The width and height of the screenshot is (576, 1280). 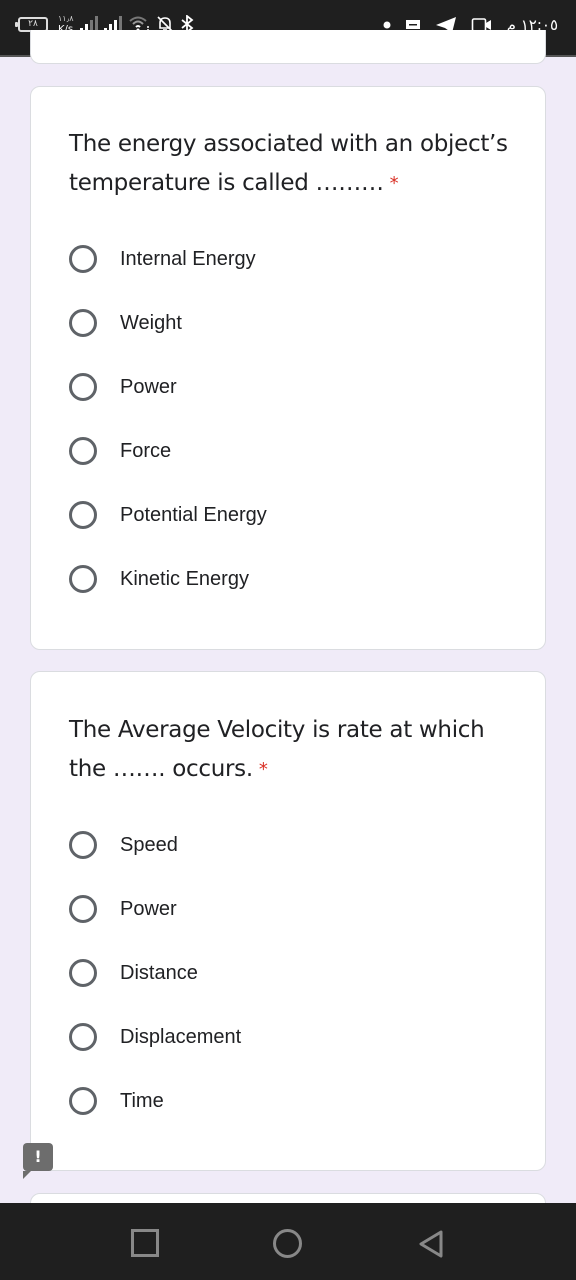 I want to click on radio-option: Time, so click(x=269, y=1101).